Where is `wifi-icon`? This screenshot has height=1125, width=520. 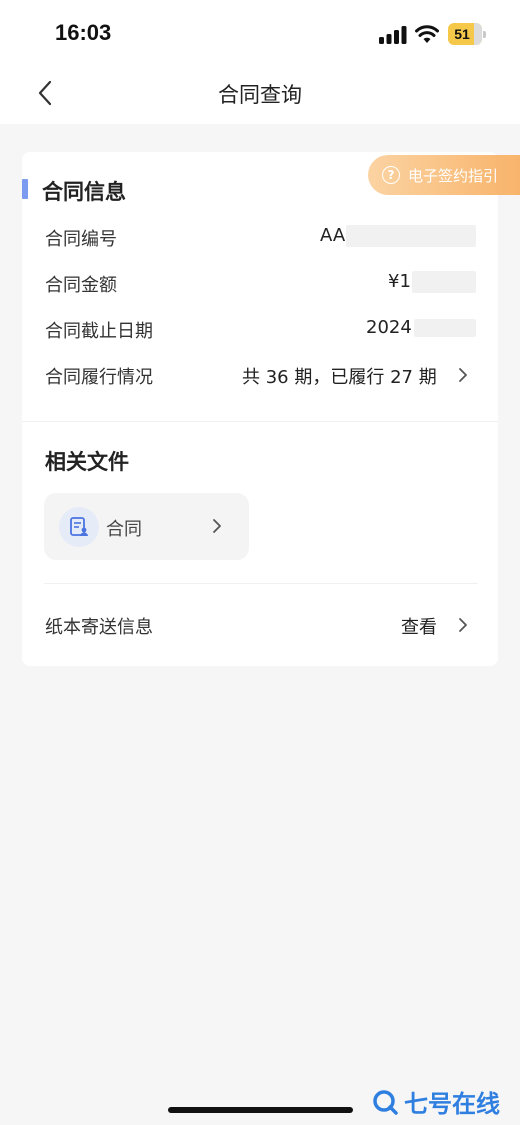
wifi-icon is located at coordinates (427, 34).